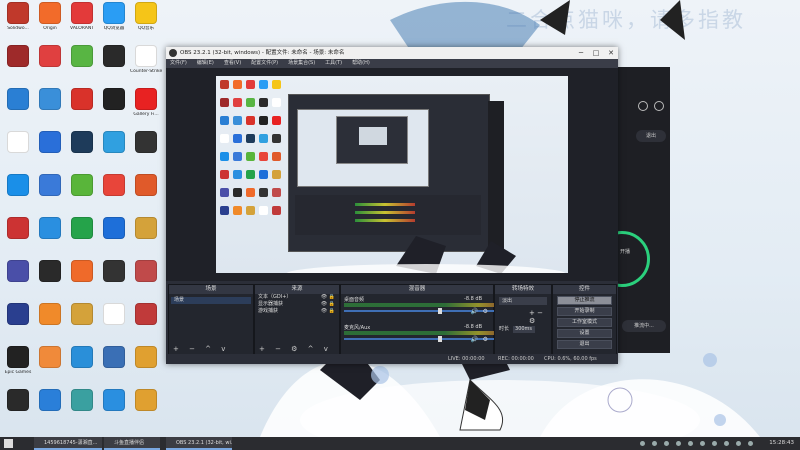  I want to click on control-button: 停止推流, so click(584, 300).